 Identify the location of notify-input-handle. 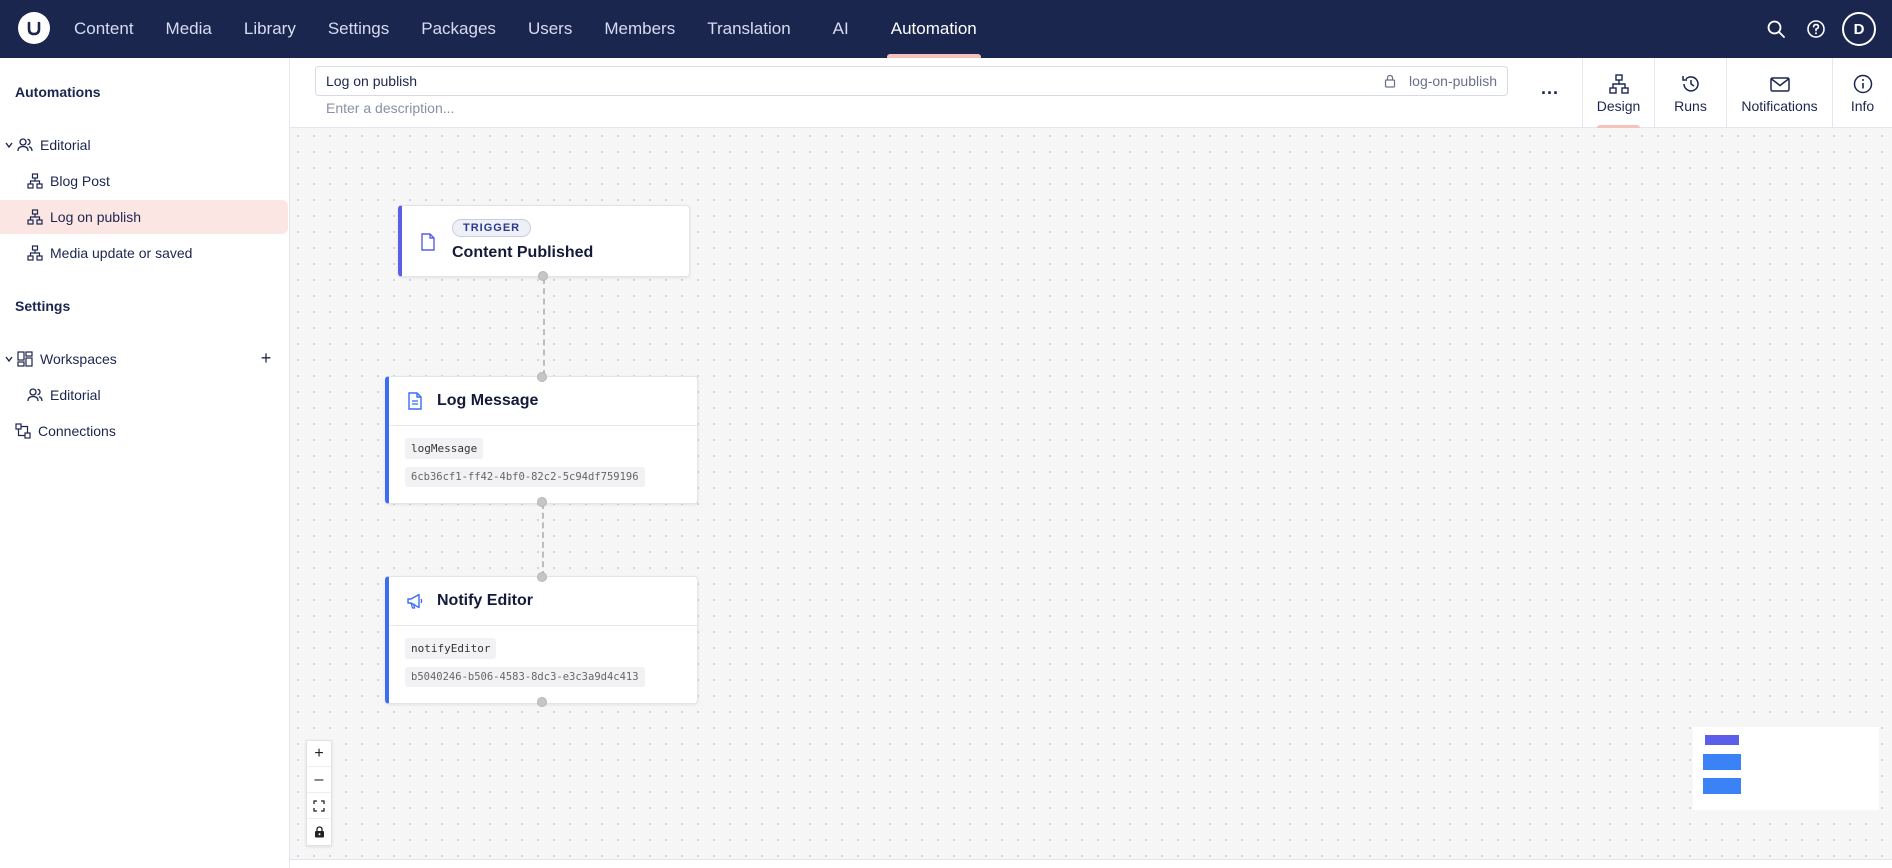
(542, 577).